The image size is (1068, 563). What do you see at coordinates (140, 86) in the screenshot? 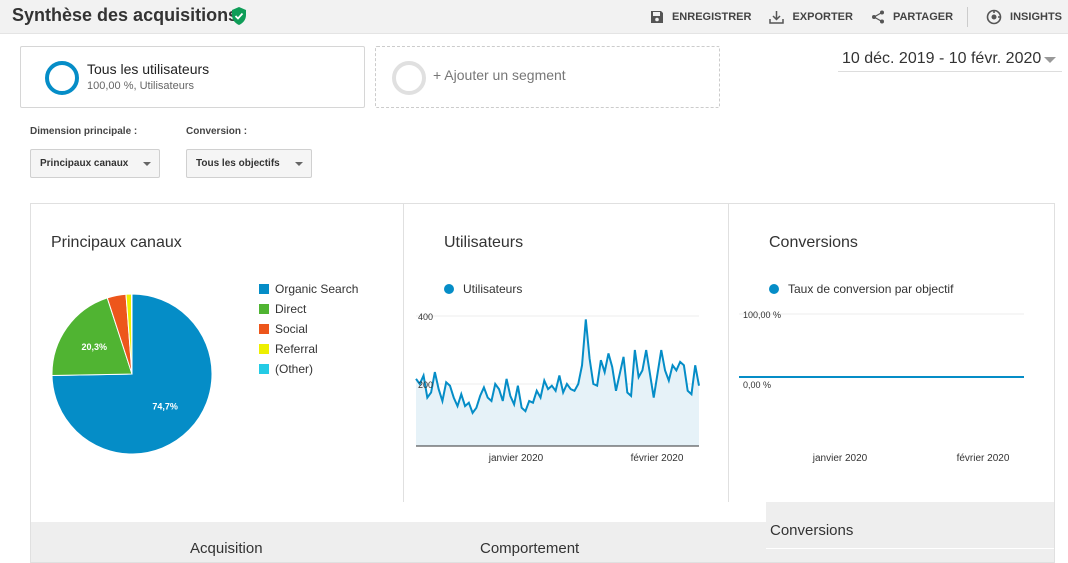
I see `segment-sub-label: 100,00 %, Utilisateurs` at bounding box center [140, 86].